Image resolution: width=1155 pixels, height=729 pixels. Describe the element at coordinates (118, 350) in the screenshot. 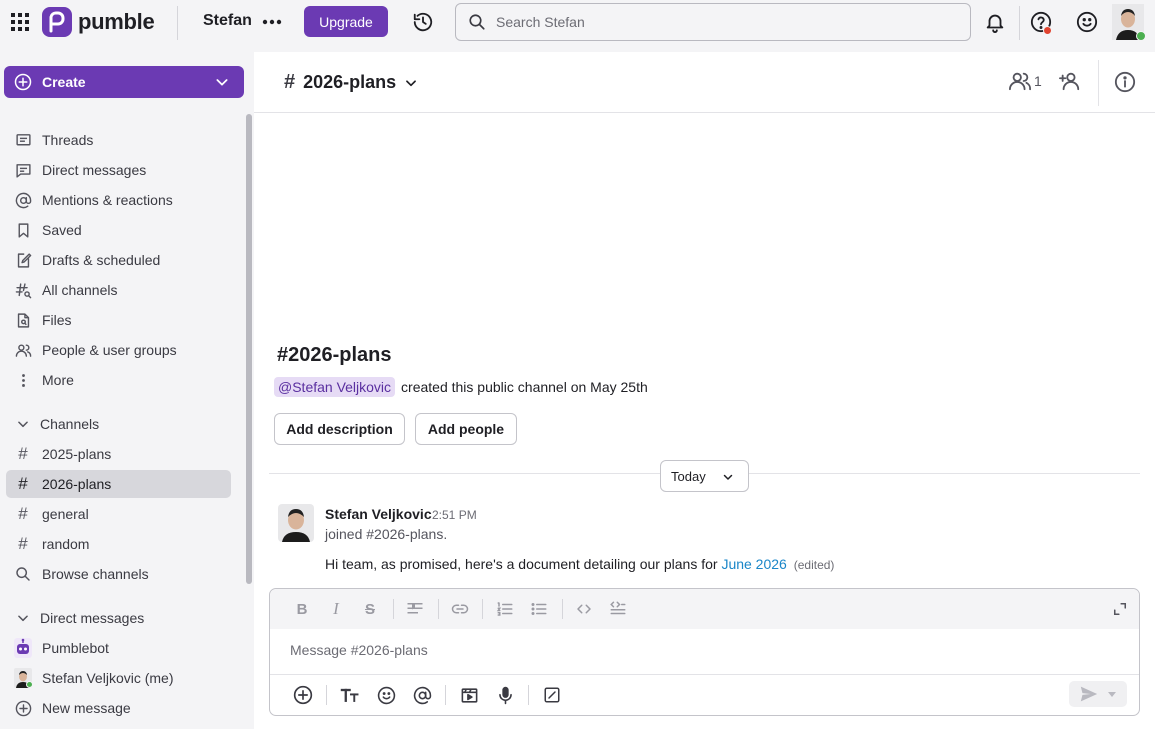

I see `sidebar-item-people-user-groups: People & user groups` at that location.